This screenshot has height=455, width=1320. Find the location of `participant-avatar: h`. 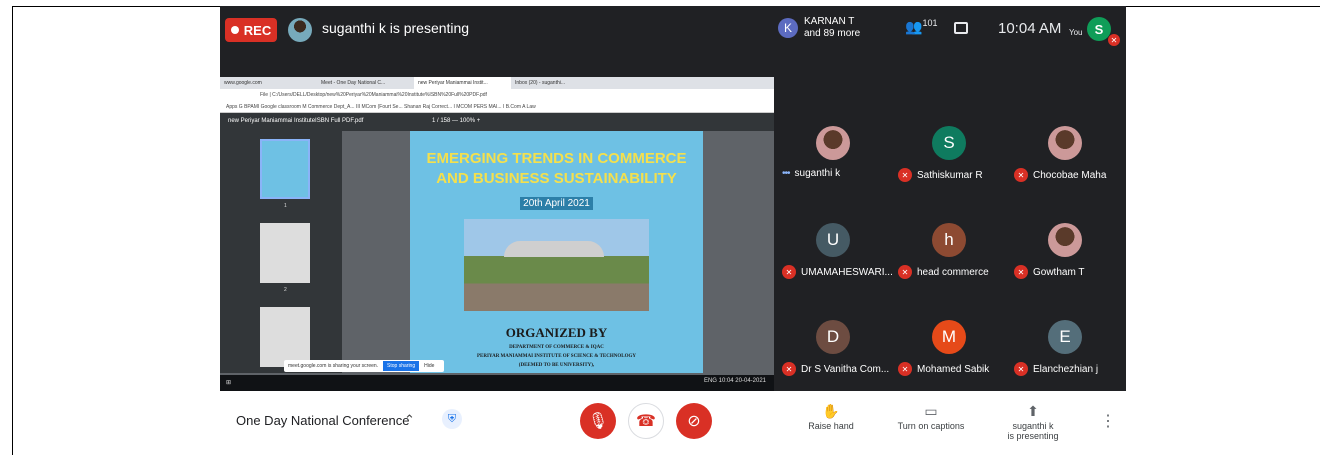

participant-avatar: h is located at coordinates (949, 240).